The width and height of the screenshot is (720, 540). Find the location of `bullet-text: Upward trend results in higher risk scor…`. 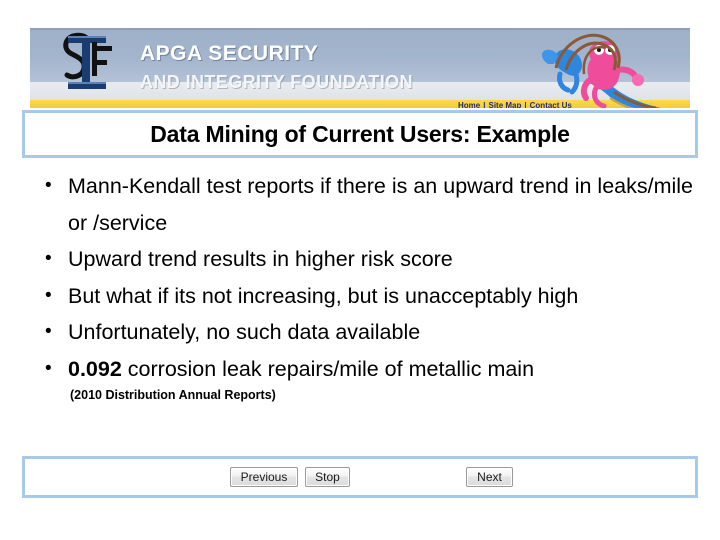

bullet-text: Upward trend results in higher risk scor… is located at coordinates (260, 259).